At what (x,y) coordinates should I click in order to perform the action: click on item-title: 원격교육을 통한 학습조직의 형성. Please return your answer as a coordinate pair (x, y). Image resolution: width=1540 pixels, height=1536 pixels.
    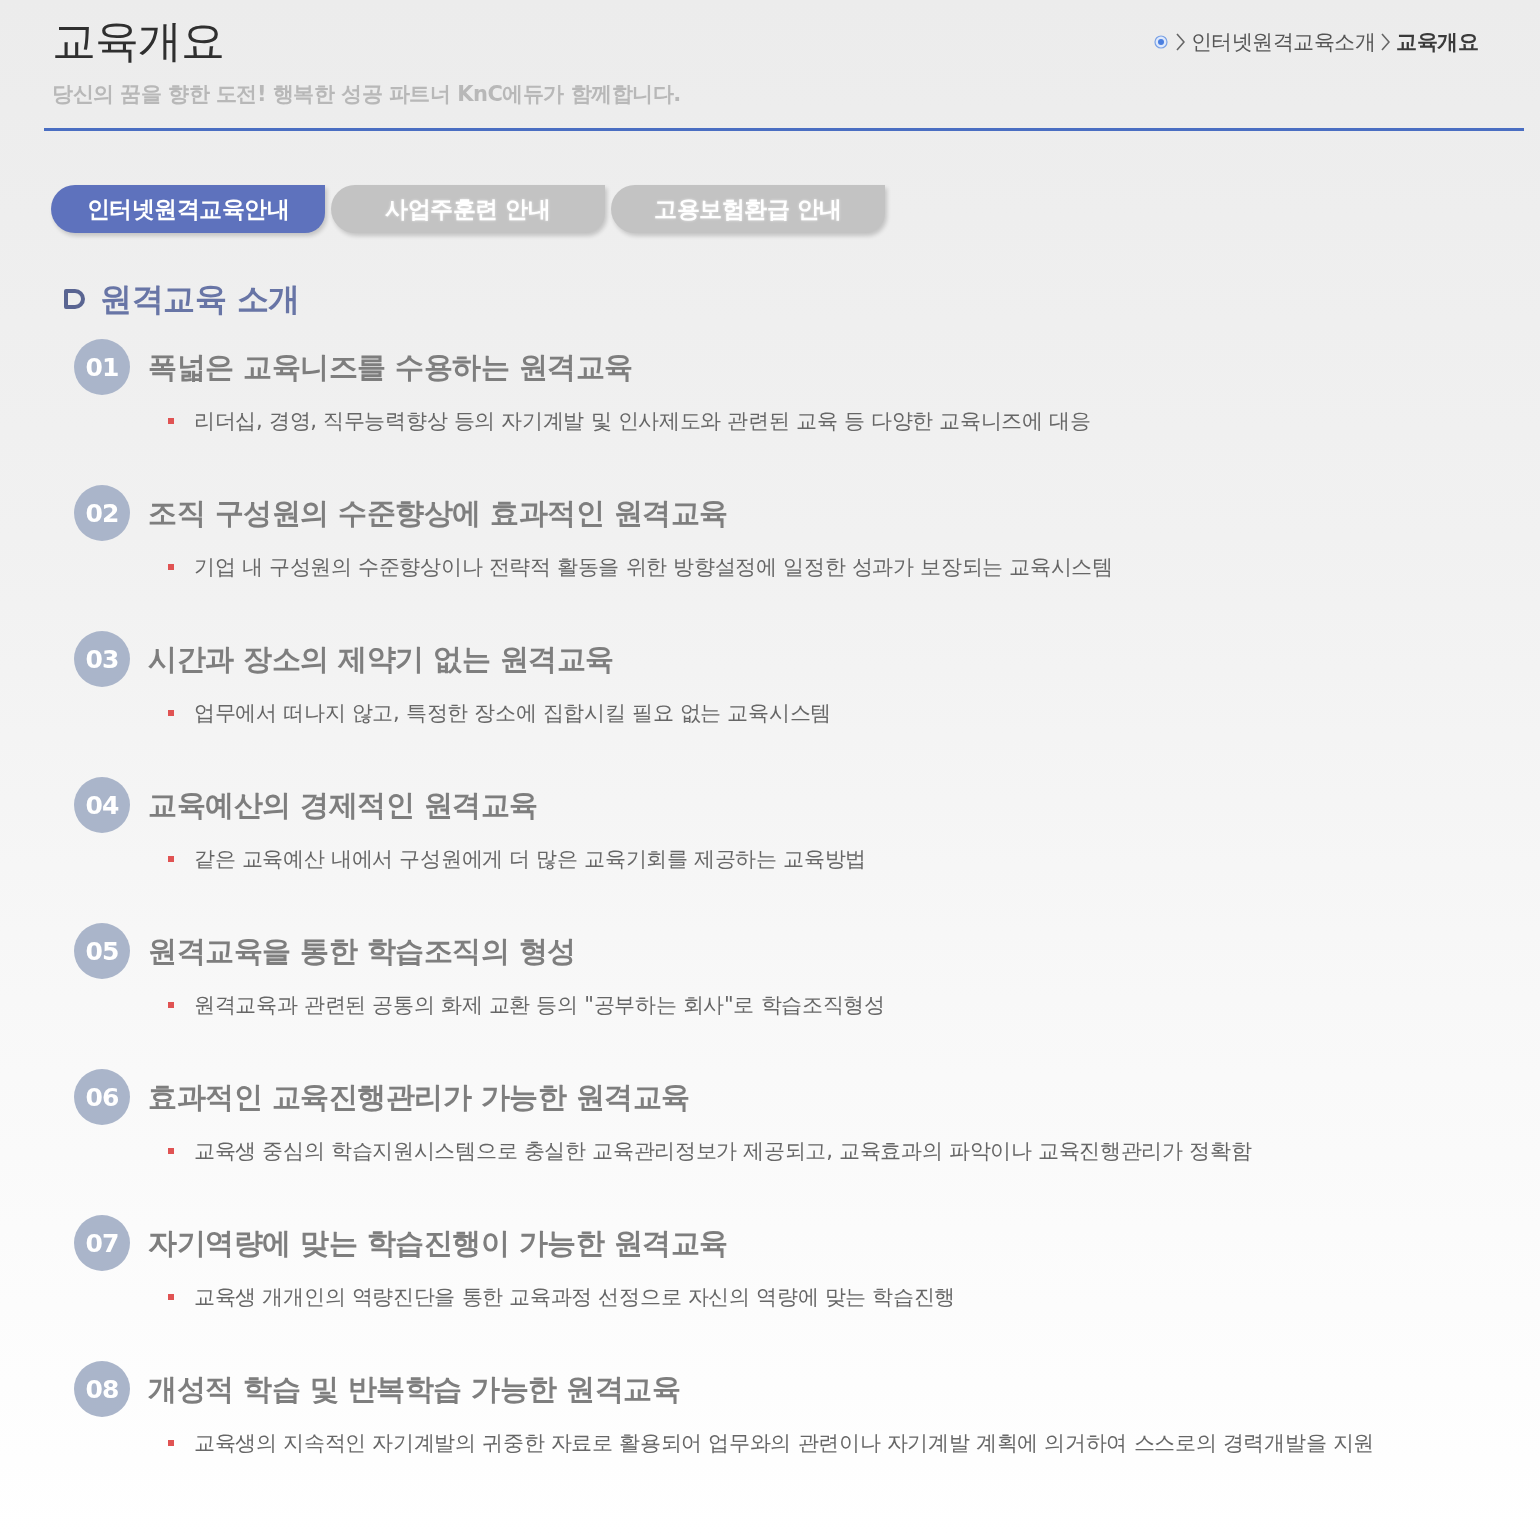
    Looking at the image, I should click on (362, 951).